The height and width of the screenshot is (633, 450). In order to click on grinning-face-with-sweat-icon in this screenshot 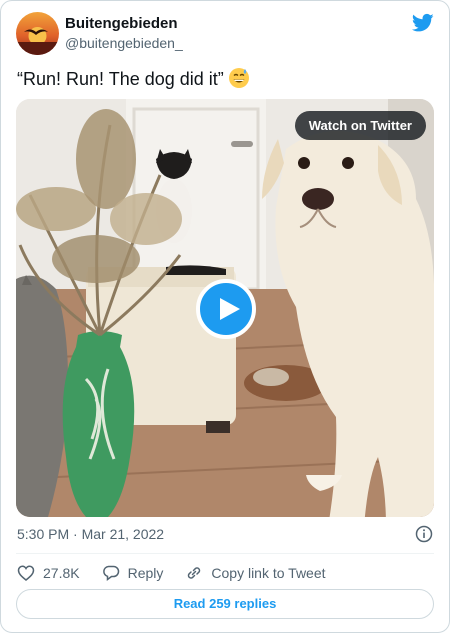, I will do `click(239, 78)`.